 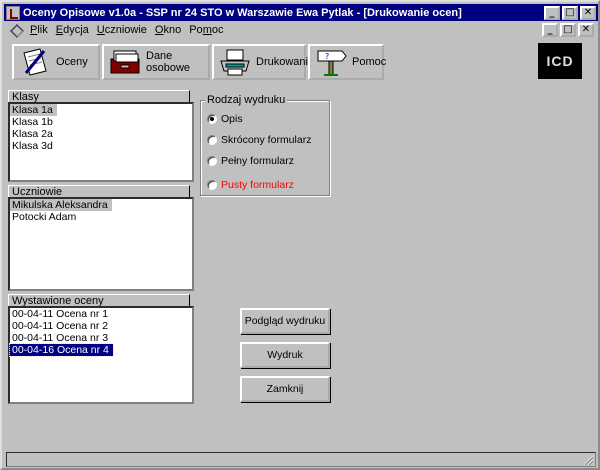 What do you see at coordinates (125, 62) in the screenshot?
I see `card-file-icon` at bounding box center [125, 62].